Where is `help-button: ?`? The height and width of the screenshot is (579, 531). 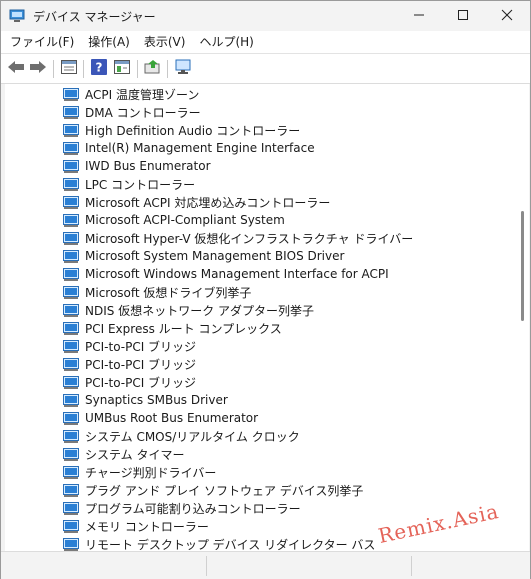 help-button: ? is located at coordinates (99, 68).